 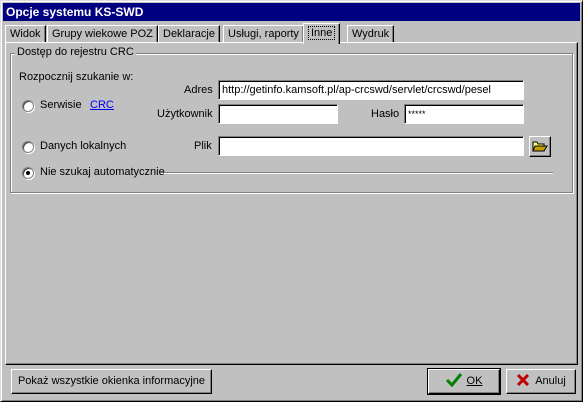 I want to click on user-label: Użytkownik, so click(x=185, y=114).